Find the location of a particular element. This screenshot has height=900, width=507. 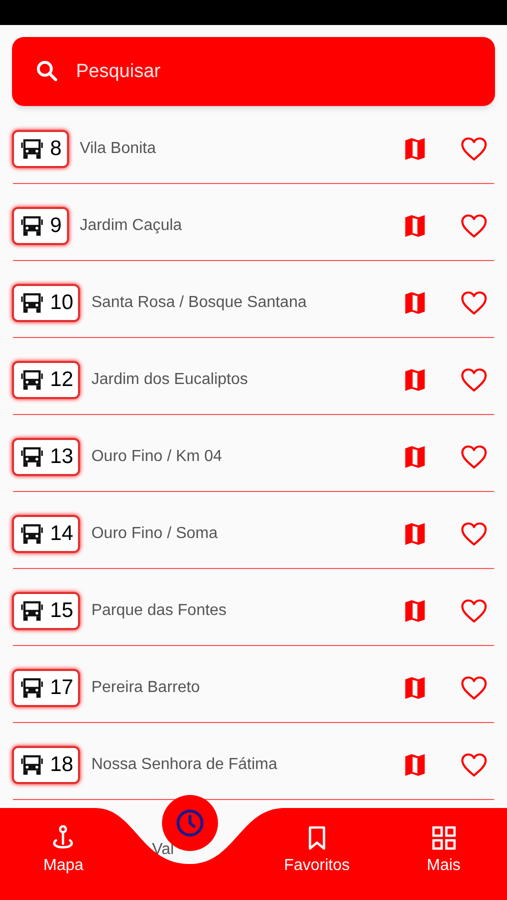

route-number: 14 is located at coordinates (62, 534).